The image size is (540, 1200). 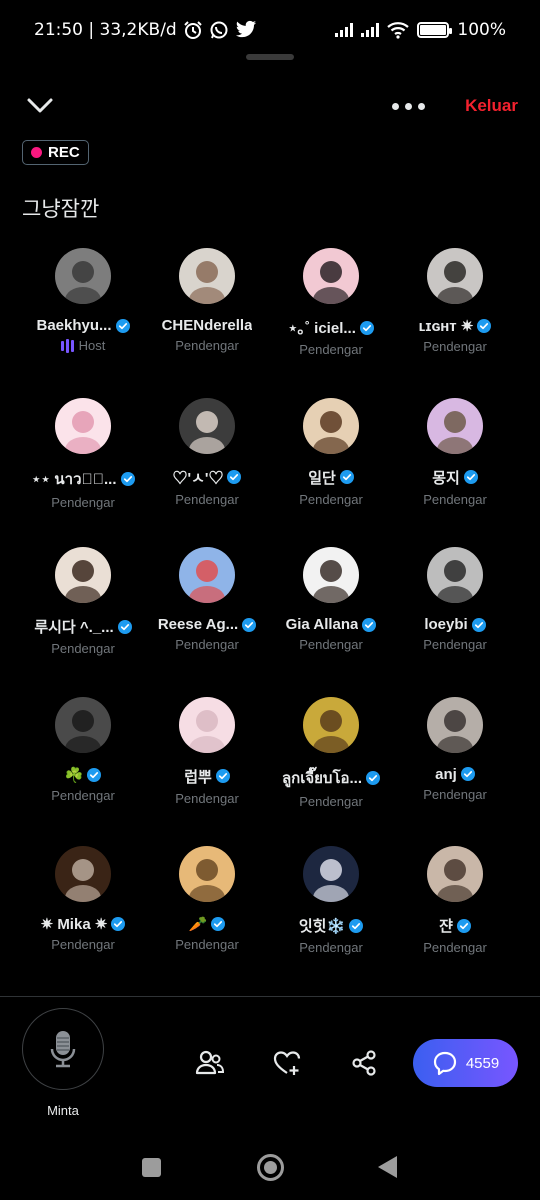 What do you see at coordinates (64, 152) in the screenshot?
I see `recording-label: REC` at bounding box center [64, 152].